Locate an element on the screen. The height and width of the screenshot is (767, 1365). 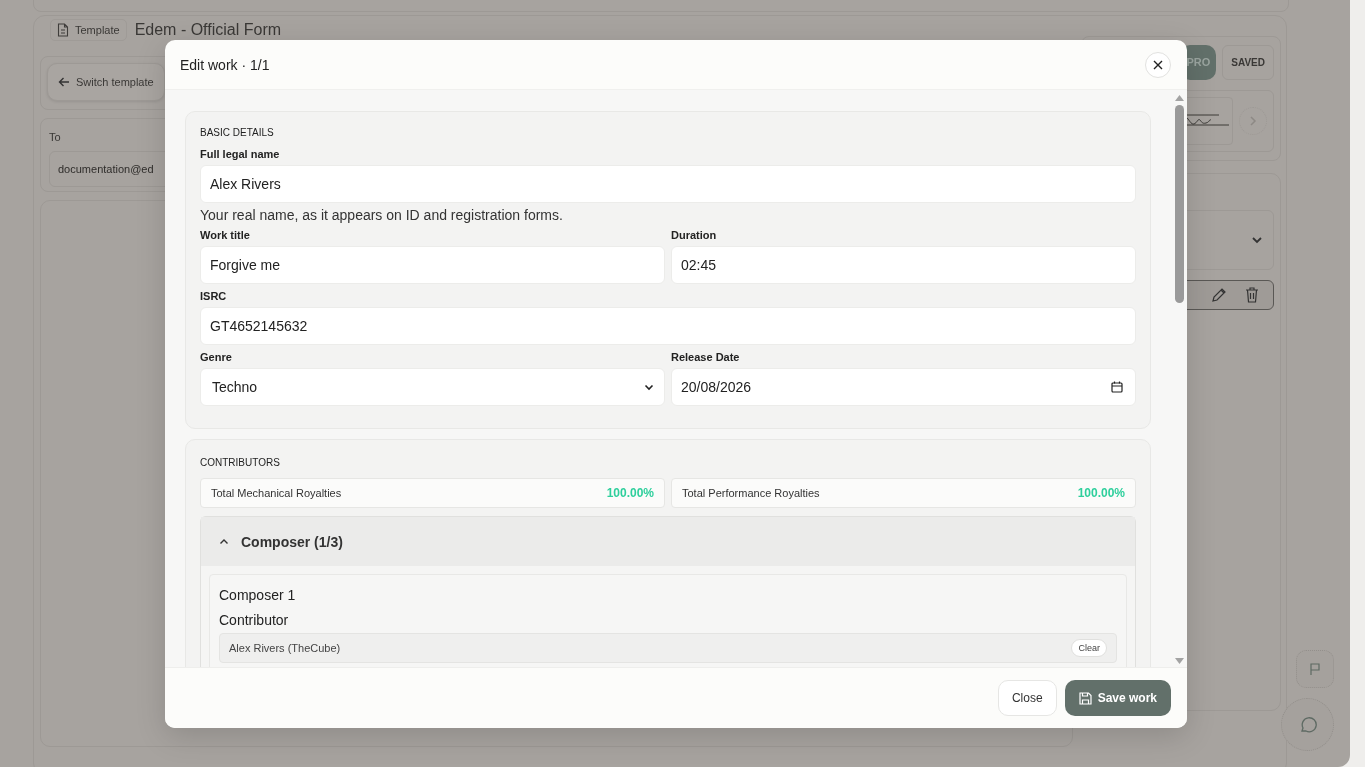
royalty-label: Total Performance Royalties is located at coordinates (751, 493).